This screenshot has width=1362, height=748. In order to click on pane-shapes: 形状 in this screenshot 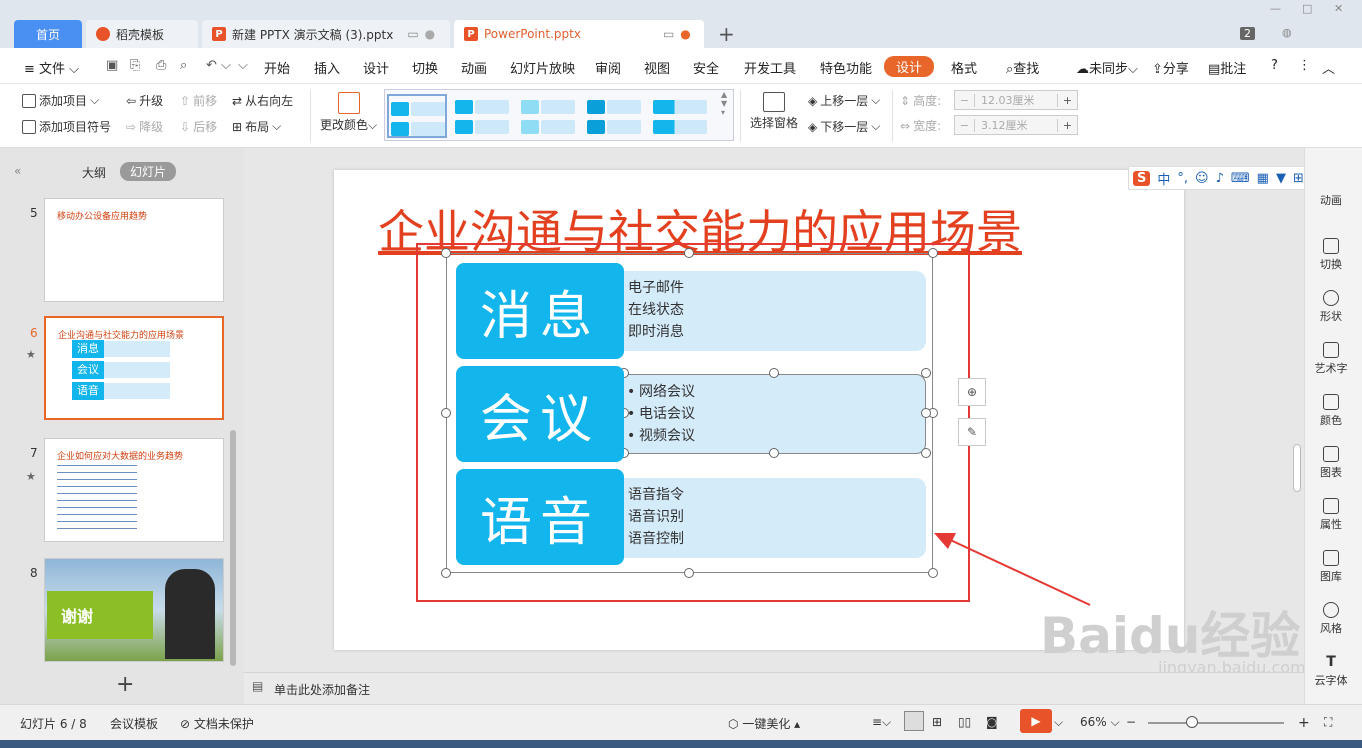, I will do `click(1331, 307)`.